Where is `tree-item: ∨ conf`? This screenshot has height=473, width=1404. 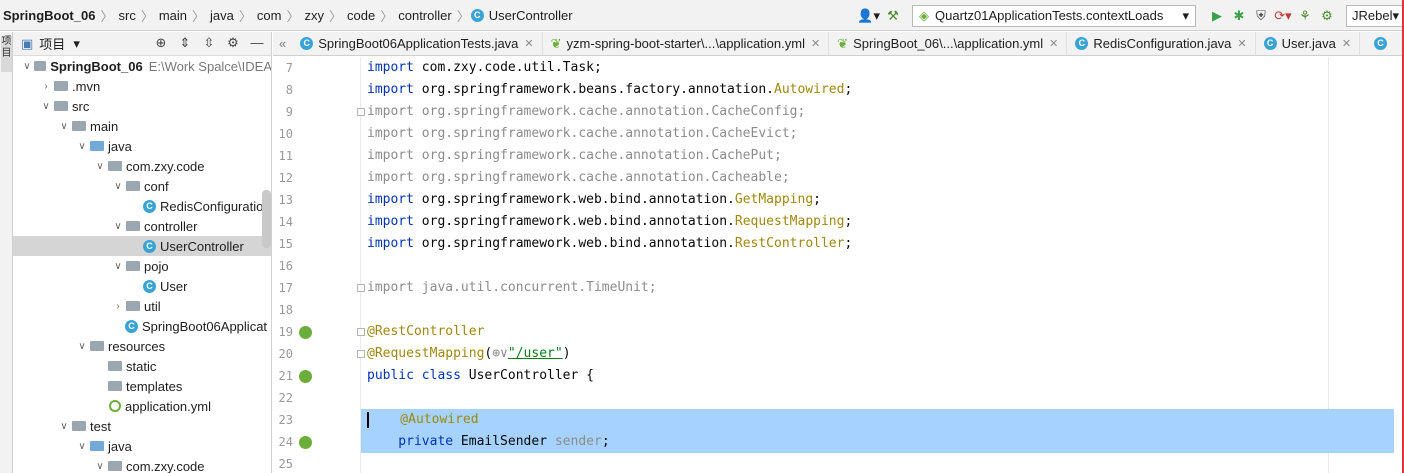
tree-item: ∨ conf is located at coordinates (142, 186).